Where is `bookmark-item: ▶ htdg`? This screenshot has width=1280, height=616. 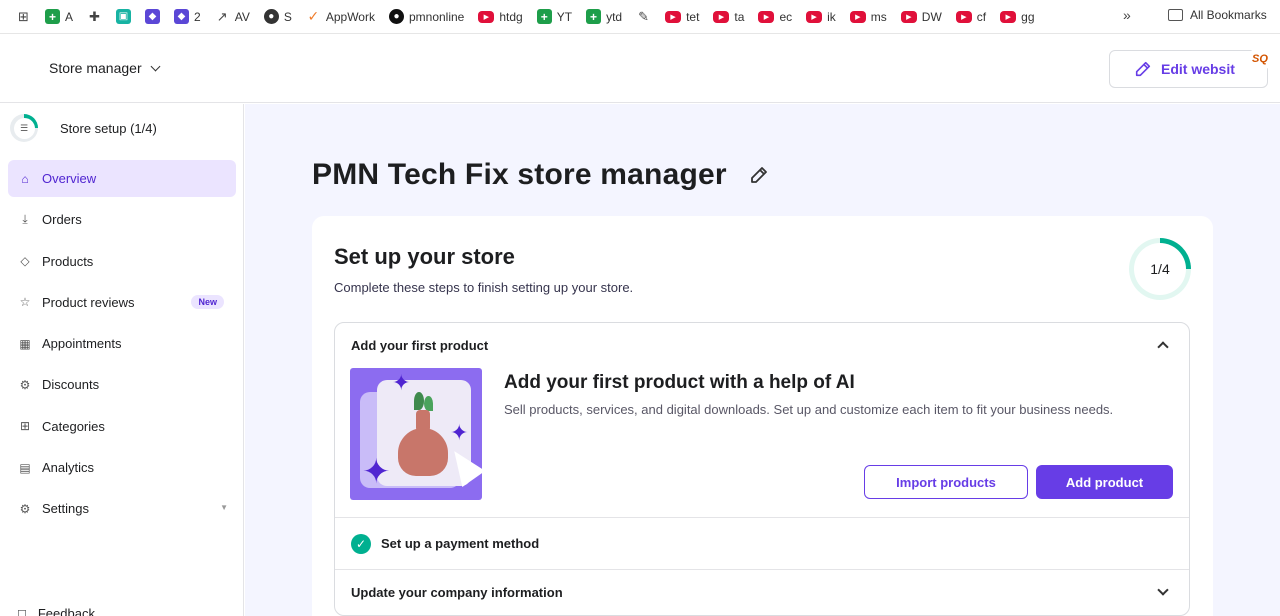
bookmark-item: ▶ htdg is located at coordinates (500, 17).